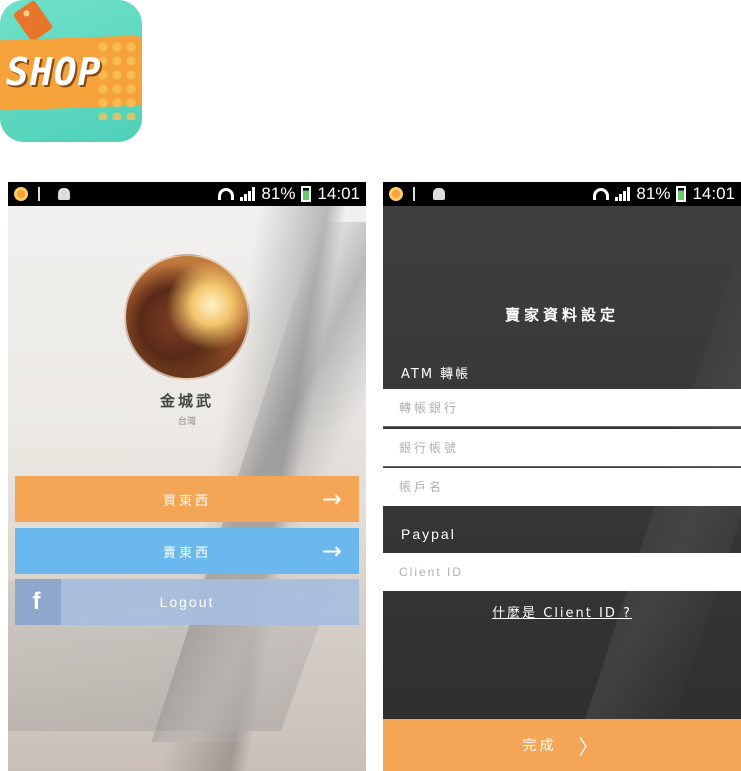 Image resolution: width=741 pixels, height=771 pixels. What do you see at coordinates (539, 746) in the screenshot?
I see `done-button-label: 完成` at bounding box center [539, 746].